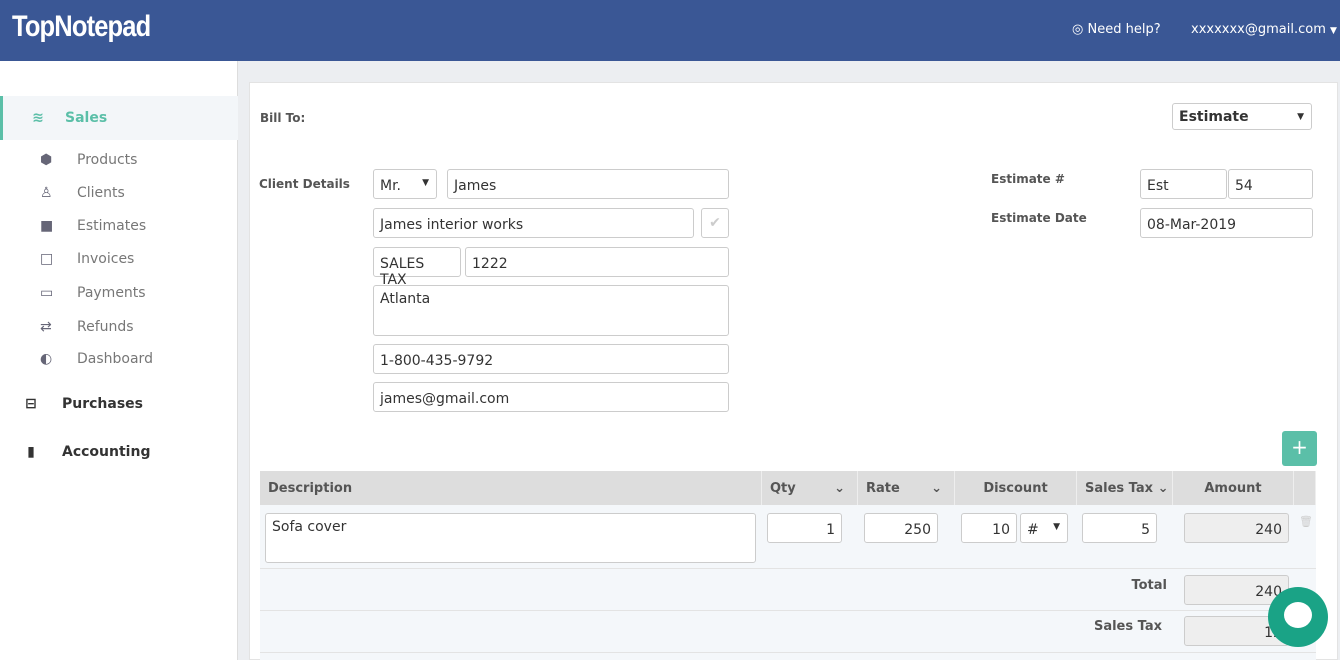 This screenshot has height=660, width=1340. I want to click on estimate-prefix-input: Est, so click(1183, 184).